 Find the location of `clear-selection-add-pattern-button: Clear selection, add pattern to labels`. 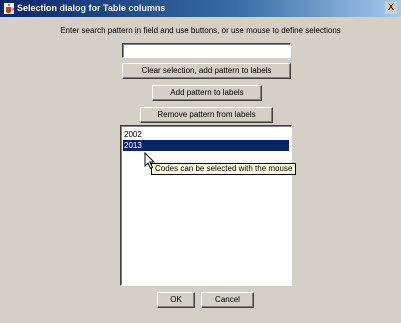

clear-selection-add-pattern-button: Clear selection, add pattern to labels is located at coordinates (206, 71).